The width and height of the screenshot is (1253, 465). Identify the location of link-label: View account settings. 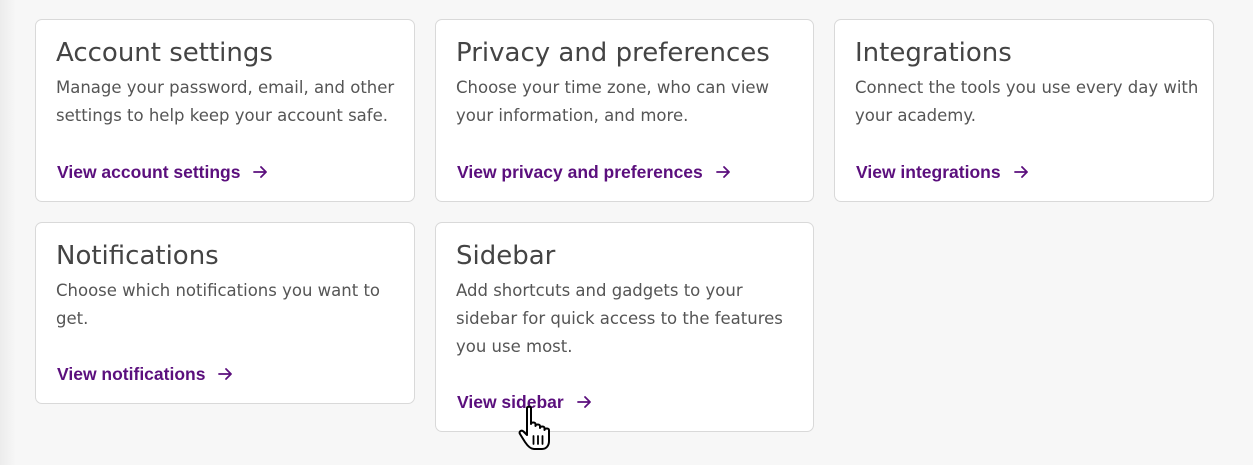
(149, 172).